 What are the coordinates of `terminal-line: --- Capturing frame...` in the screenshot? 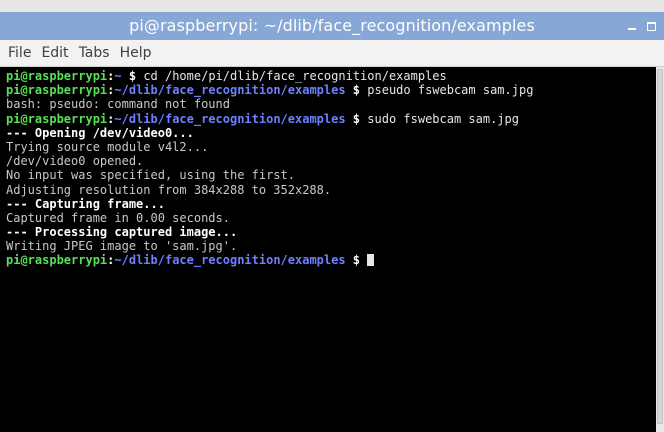 It's located at (331, 204).